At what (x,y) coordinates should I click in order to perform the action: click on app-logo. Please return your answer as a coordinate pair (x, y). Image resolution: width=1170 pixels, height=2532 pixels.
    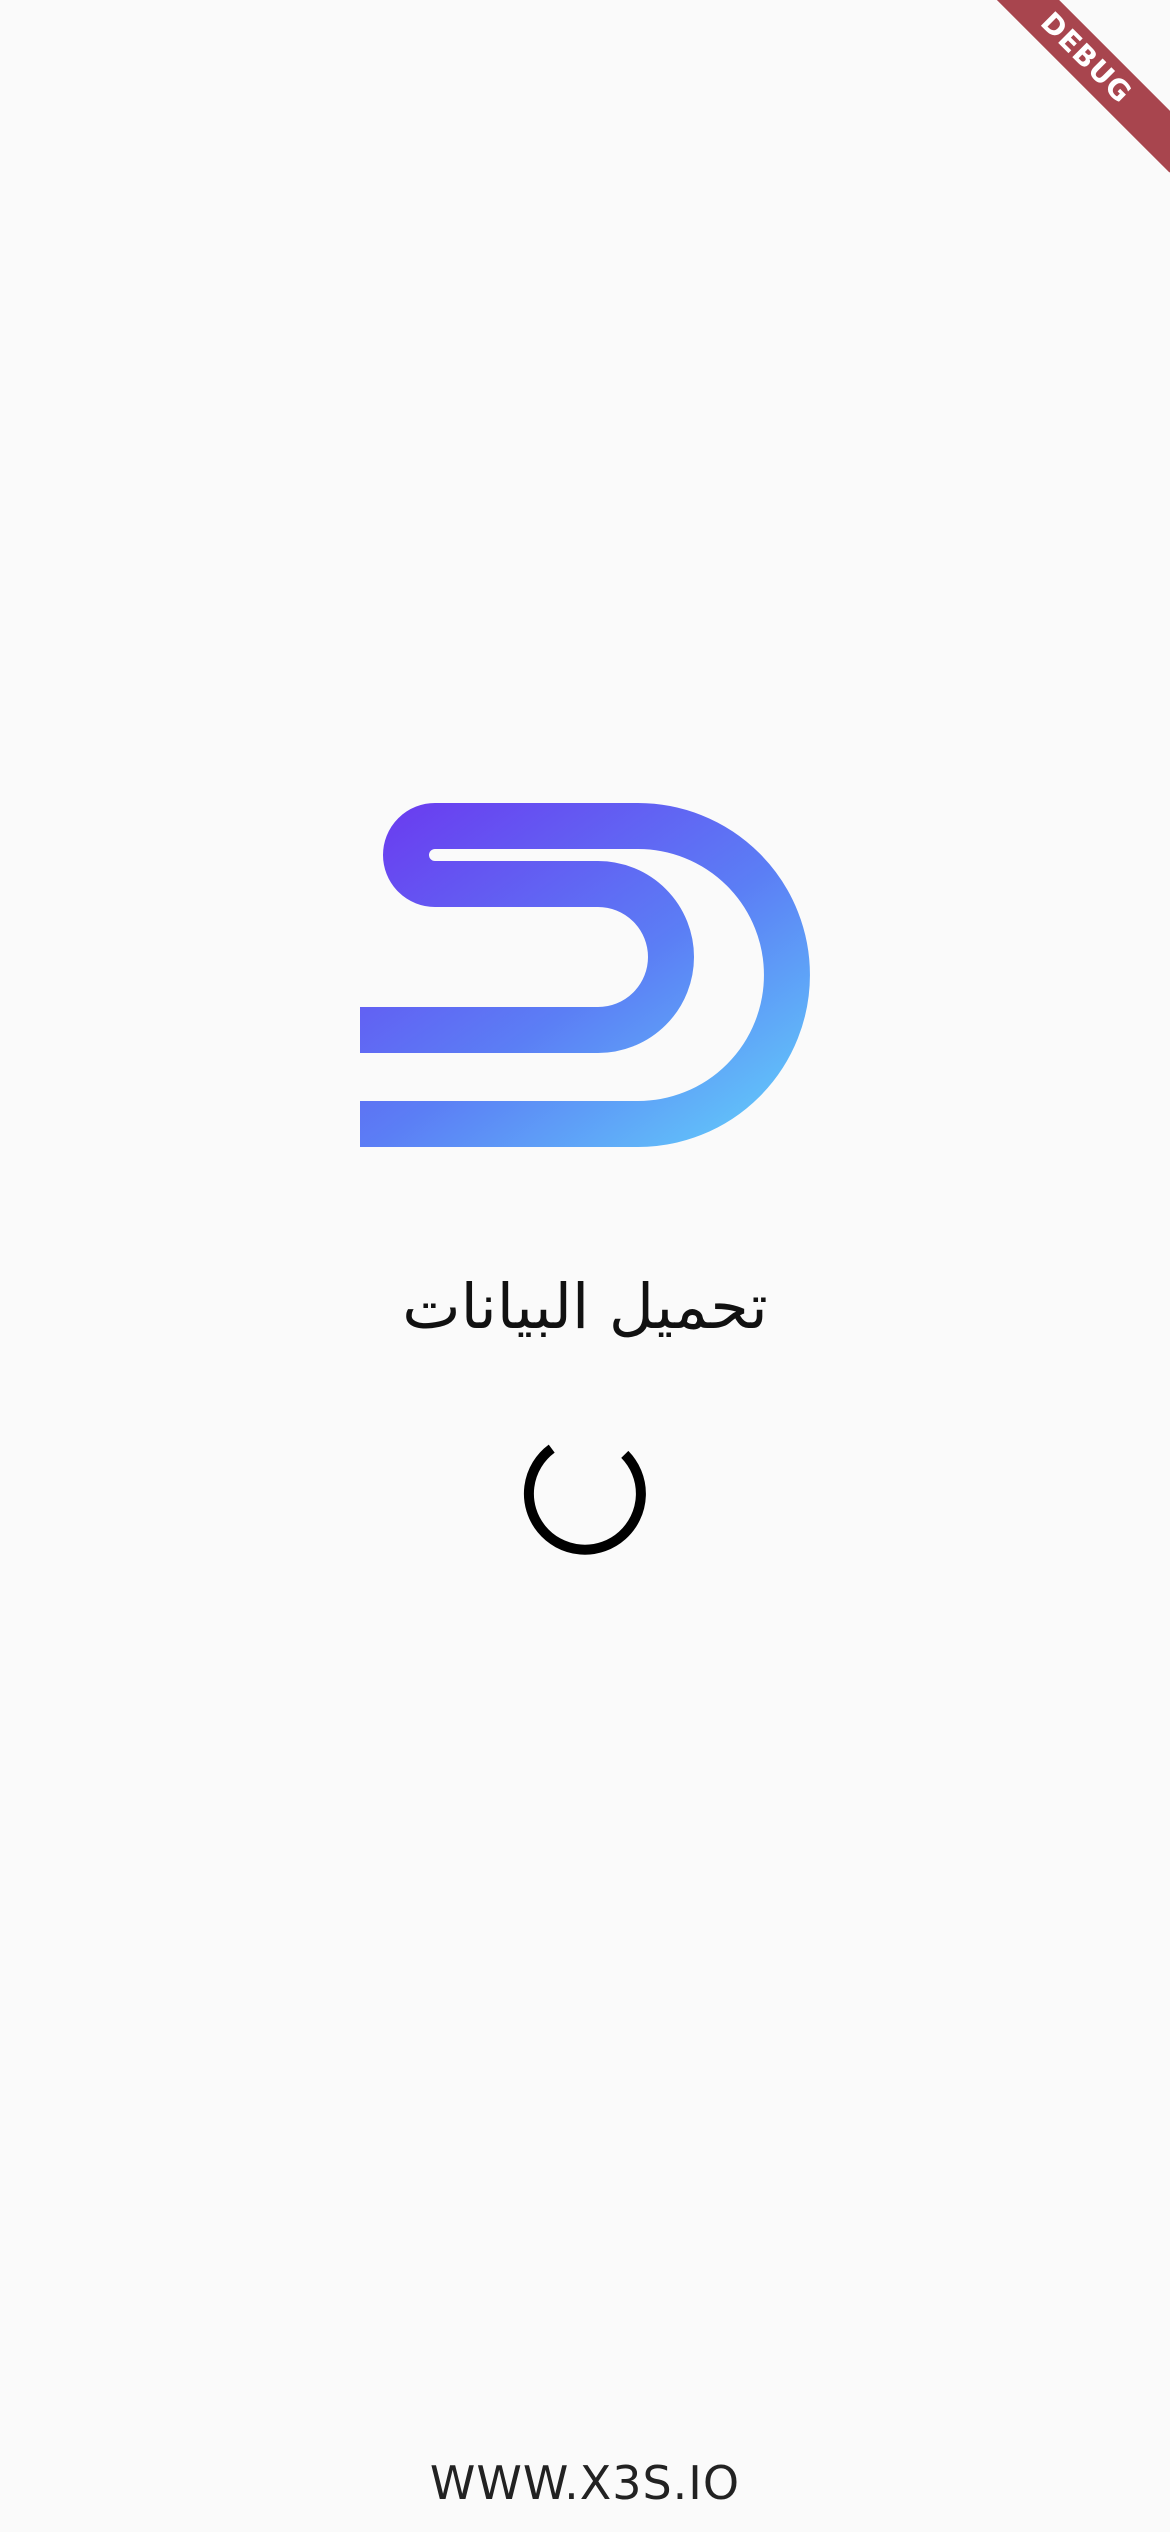
    Looking at the image, I should click on (585, 975).